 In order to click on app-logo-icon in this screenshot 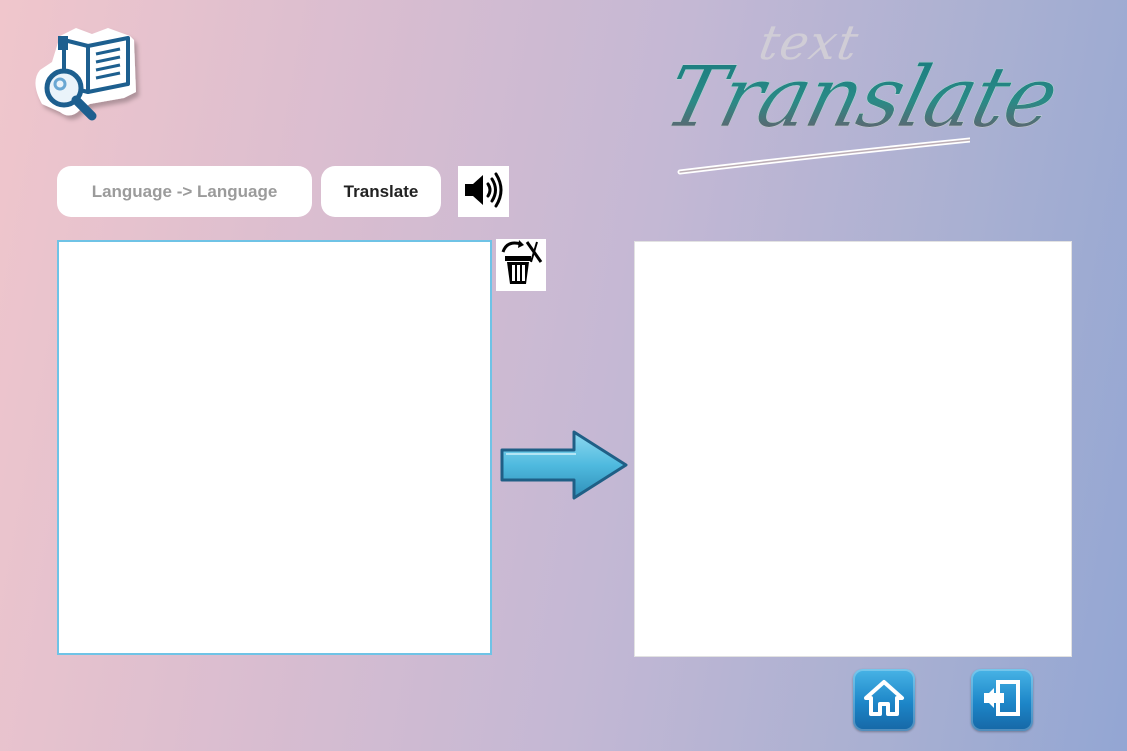, I will do `click(91, 81)`.